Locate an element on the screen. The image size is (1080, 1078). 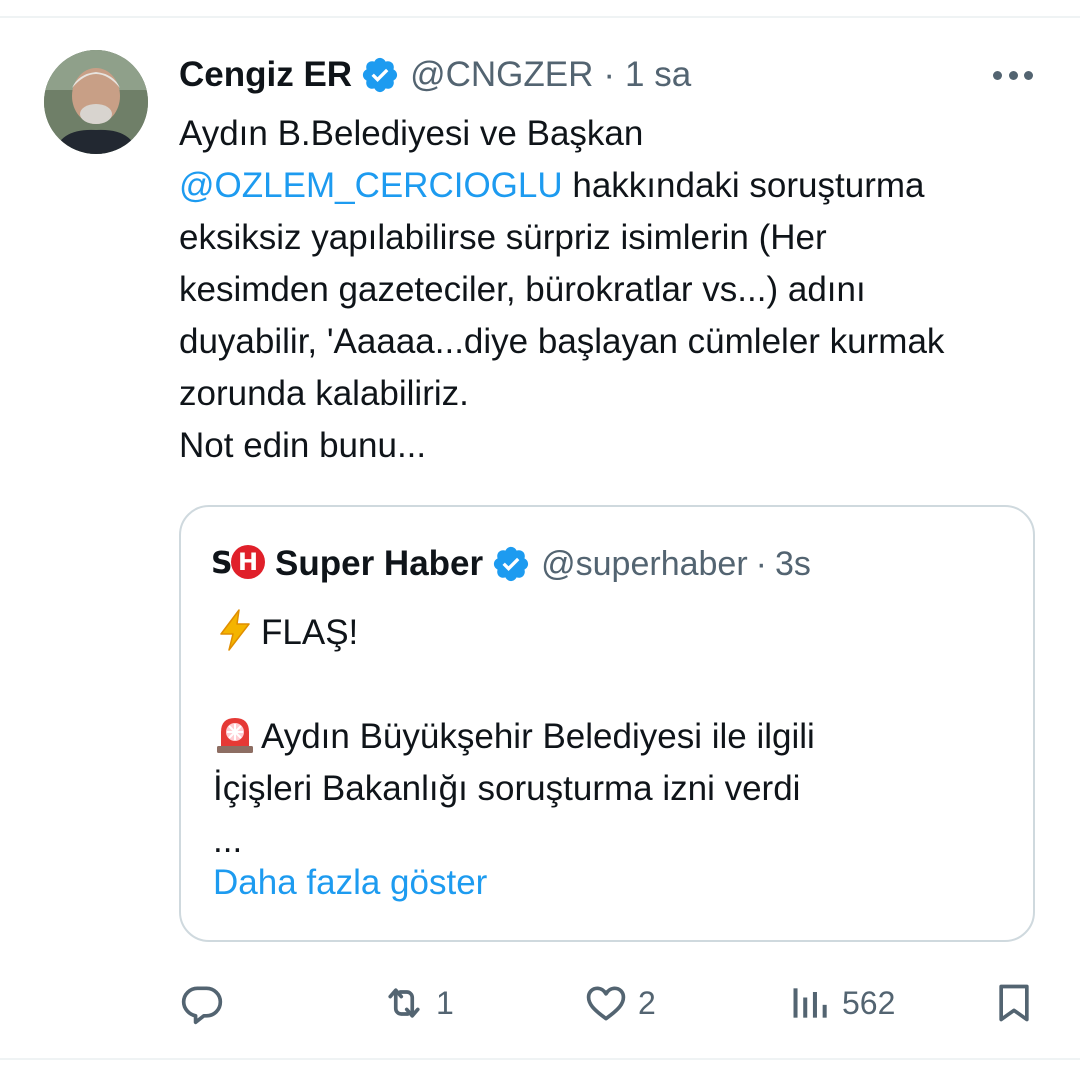
quoted-line: İçişleri Bakanlığı soruşturma izni verdi is located at coordinates (507, 788).